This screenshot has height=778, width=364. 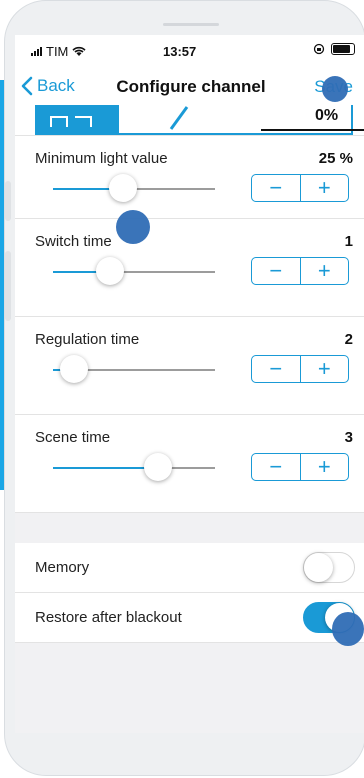 What do you see at coordinates (189, 568) in the screenshot?
I see `setting-memory: Memory` at bounding box center [189, 568].